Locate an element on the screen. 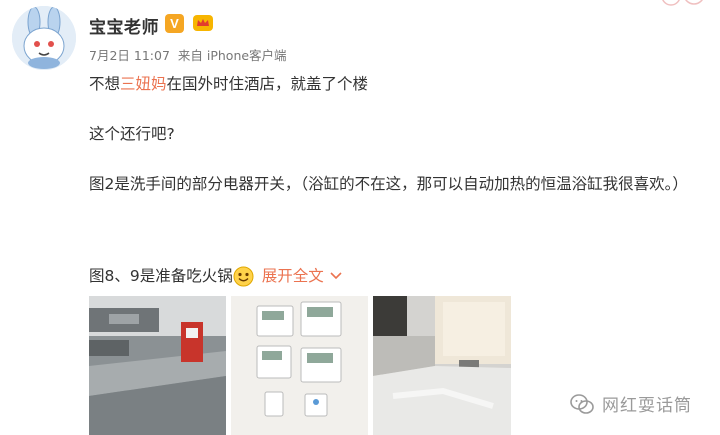 Image resolution: width=720 pixels, height=435 pixels. post-meta: 7月2日 11:07 来自 iPhone客户端 is located at coordinates (190, 54).